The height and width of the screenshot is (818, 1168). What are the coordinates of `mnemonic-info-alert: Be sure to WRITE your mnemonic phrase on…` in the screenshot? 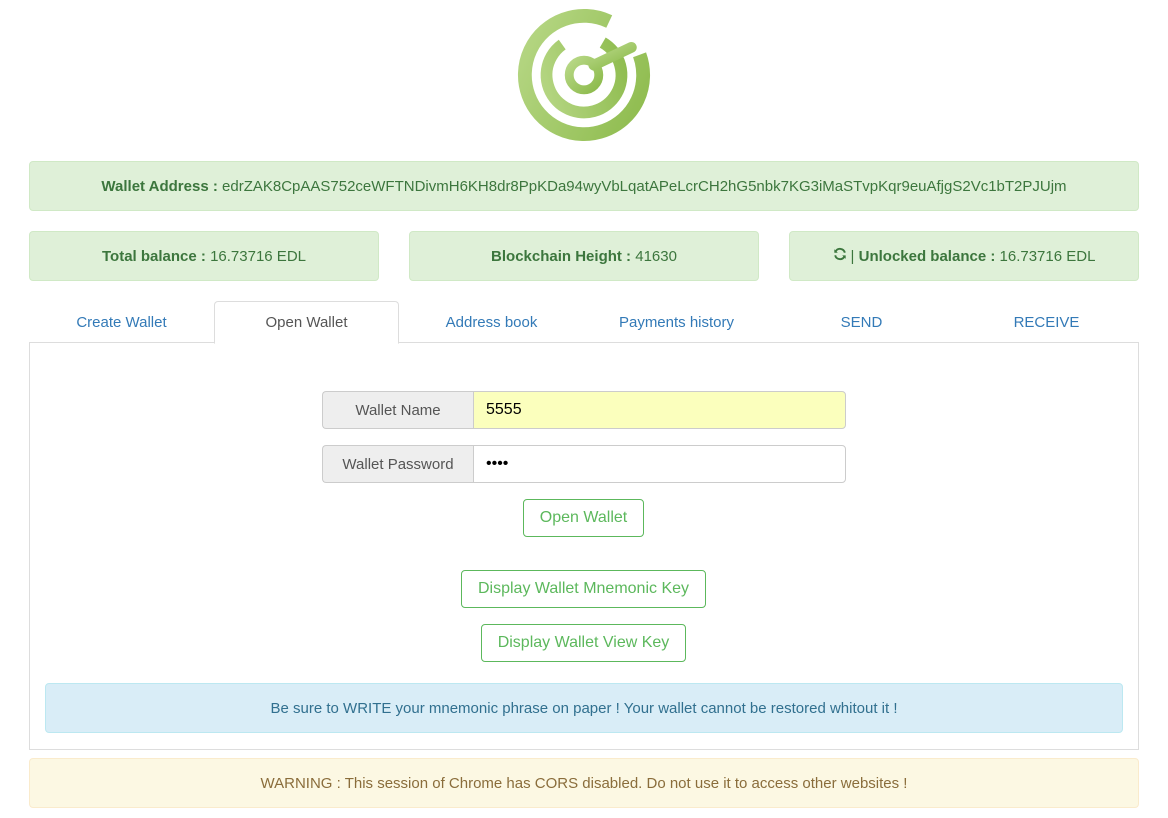 It's located at (584, 708).